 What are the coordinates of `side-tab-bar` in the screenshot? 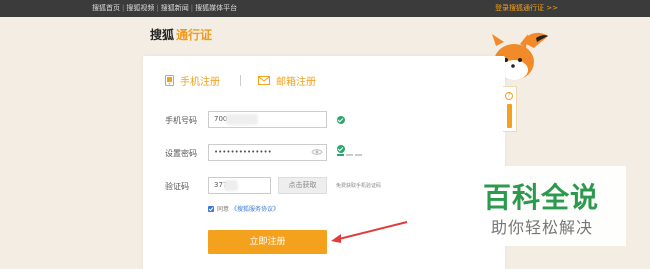 It's located at (509, 116).